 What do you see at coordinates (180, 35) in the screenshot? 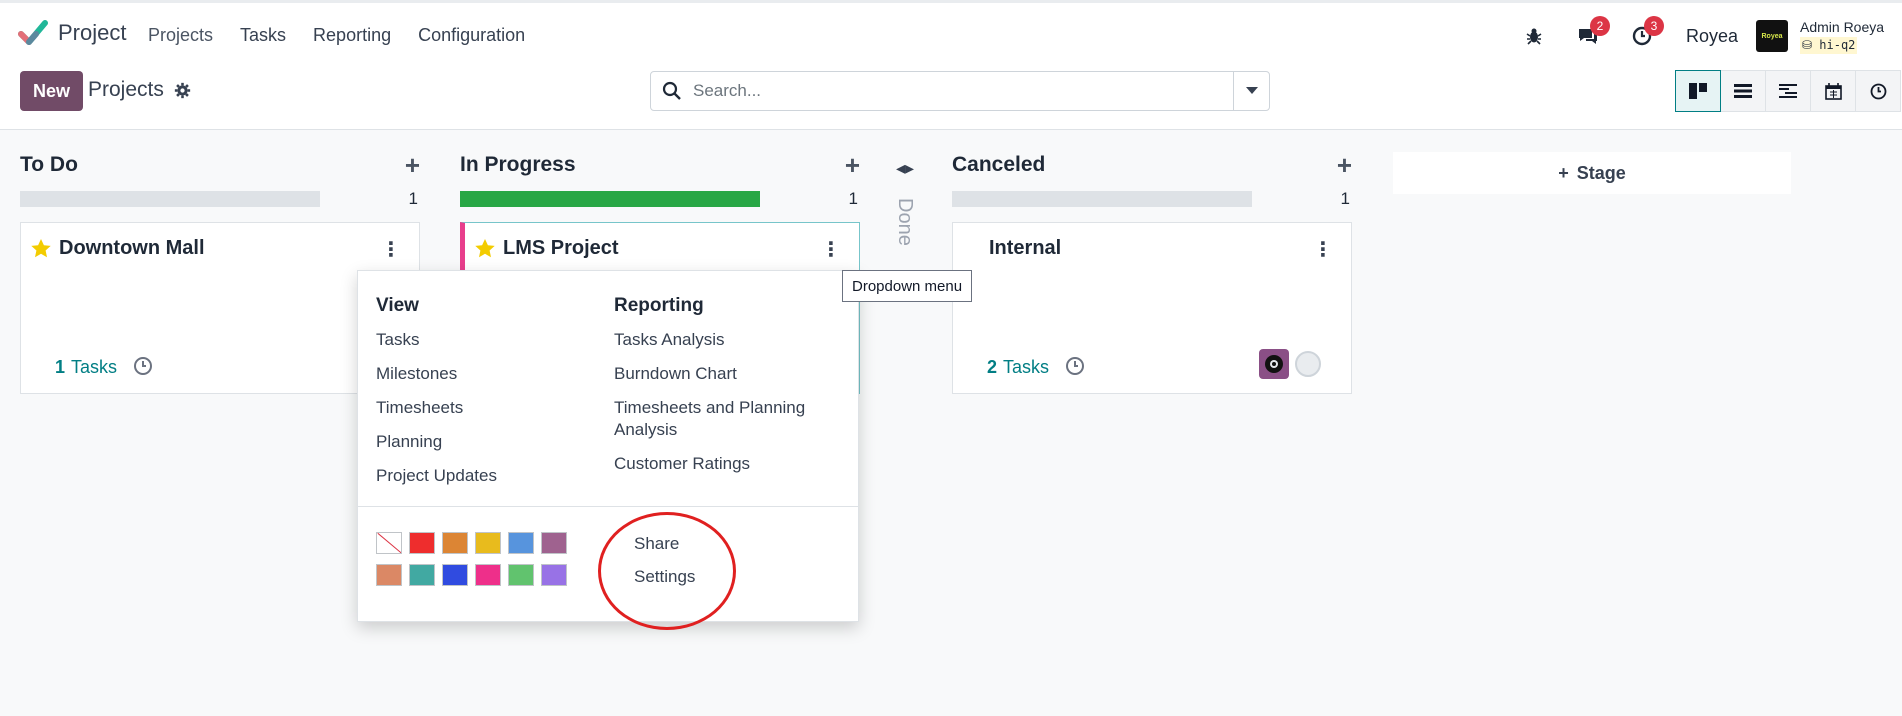
I see `menu-projects: Projects` at bounding box center [180, 35].